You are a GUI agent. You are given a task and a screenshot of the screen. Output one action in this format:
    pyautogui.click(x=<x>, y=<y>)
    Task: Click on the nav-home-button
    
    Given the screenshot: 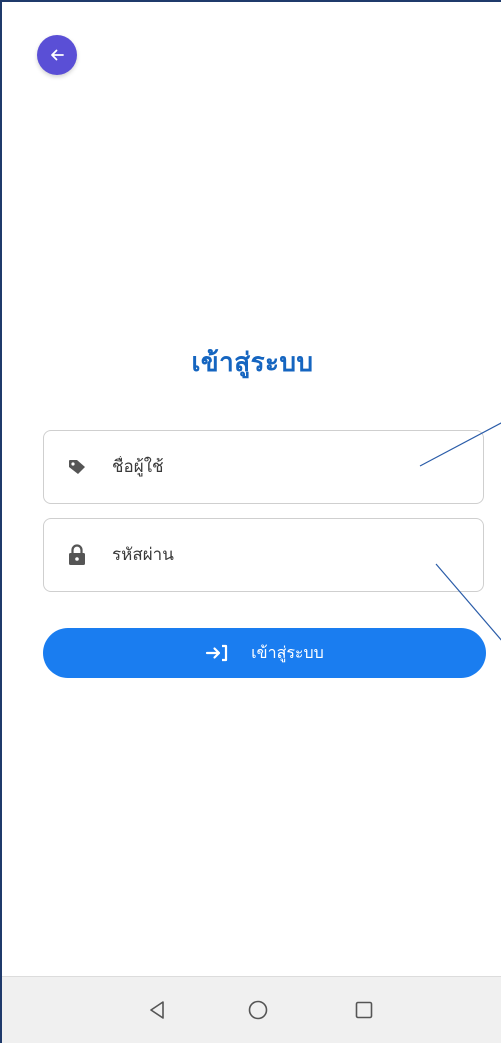 What is the action you would take?
    pyautogui.click(x=258, y=1010)
    